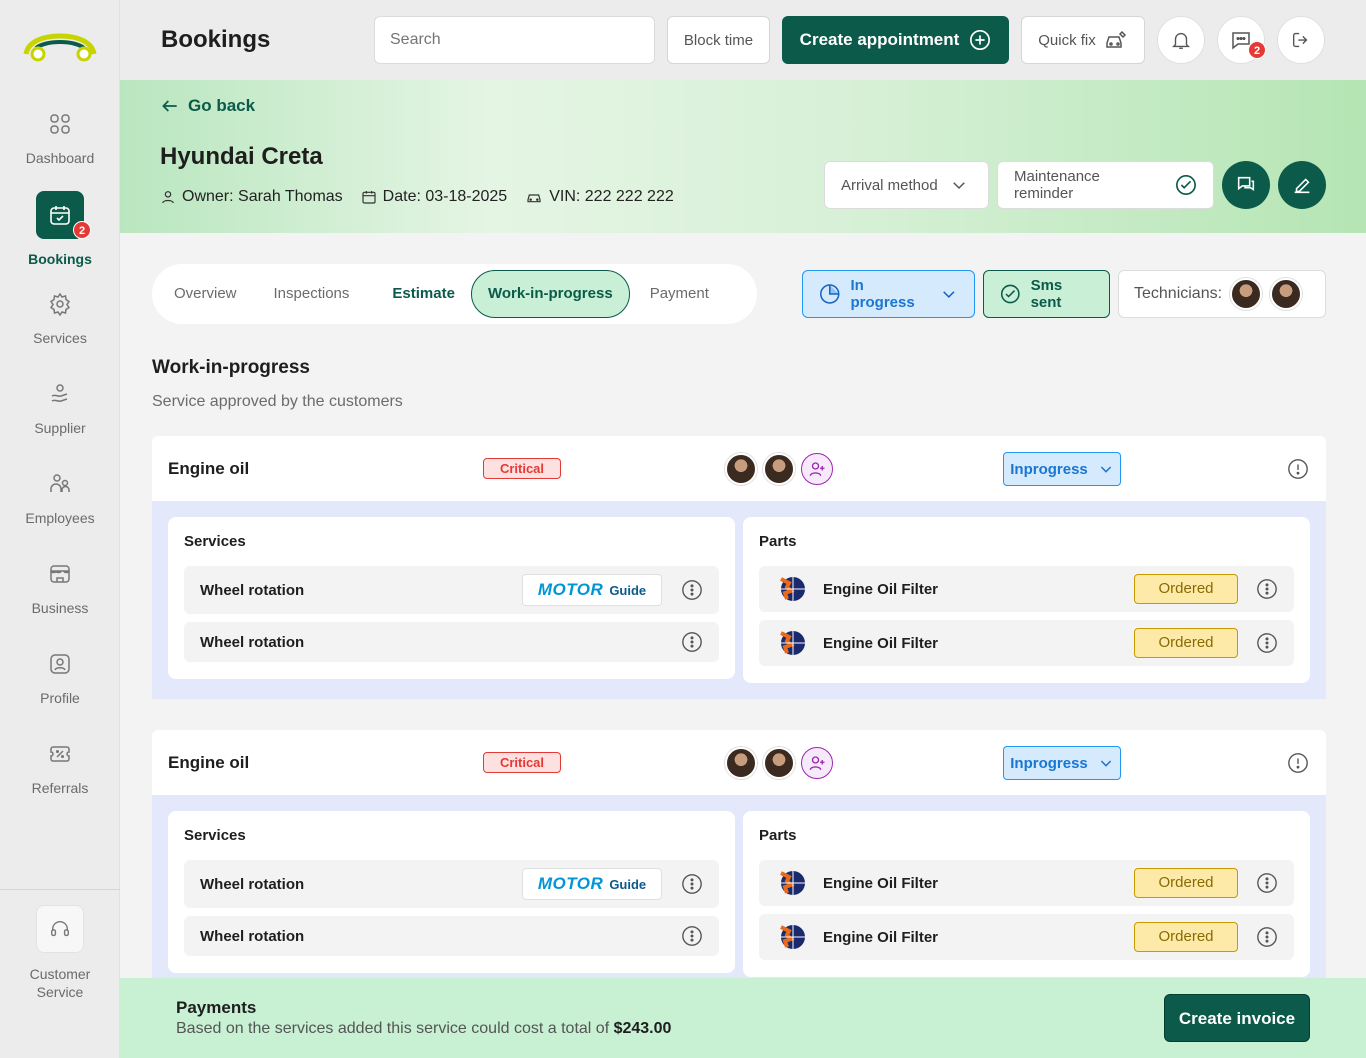 The width and height of the screenshot is (1366, 1058). What do you see at coordinates (63, 215) in the screenshot?
I see `bookings-active-box: 2` at bounding box center [63, 215].